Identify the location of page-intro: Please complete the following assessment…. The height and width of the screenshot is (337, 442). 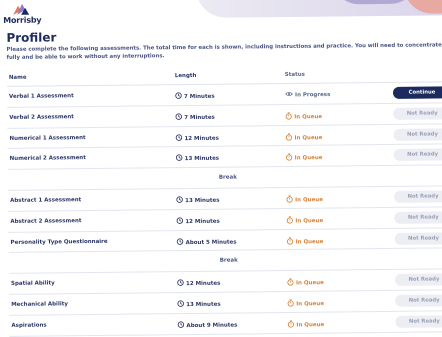
(224, 51).